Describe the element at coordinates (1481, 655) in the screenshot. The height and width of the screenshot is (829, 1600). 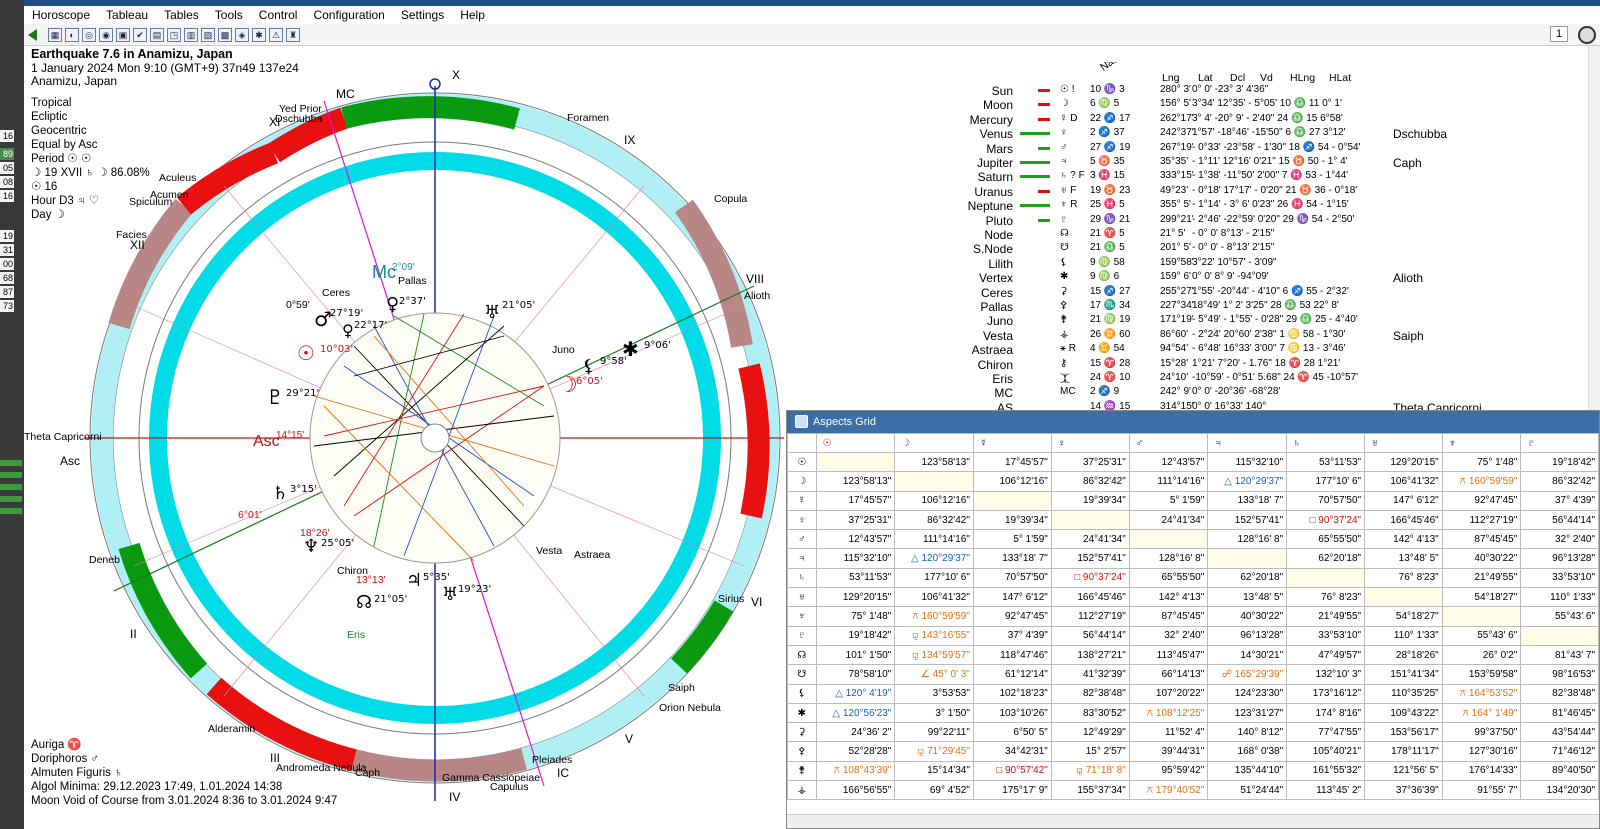
I see `aspect-cell: 26° 0'2"` at that location.